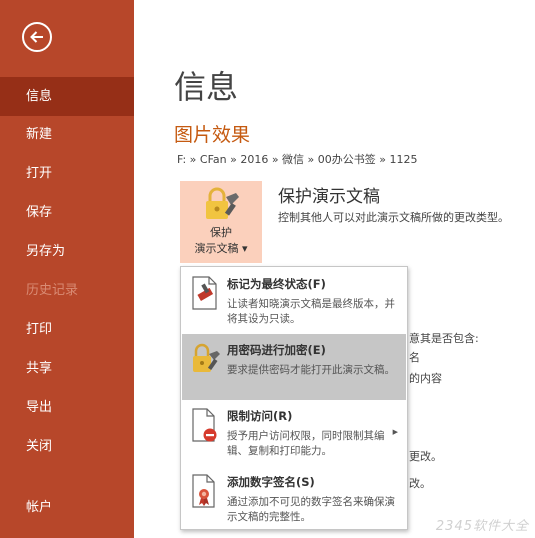 The width and height of the screenshot is (535, 538). What do you see at coordinates (482, 526) in the screenshot?
I see `watermark: 2345软件大全` at bounding box center [482, 526].